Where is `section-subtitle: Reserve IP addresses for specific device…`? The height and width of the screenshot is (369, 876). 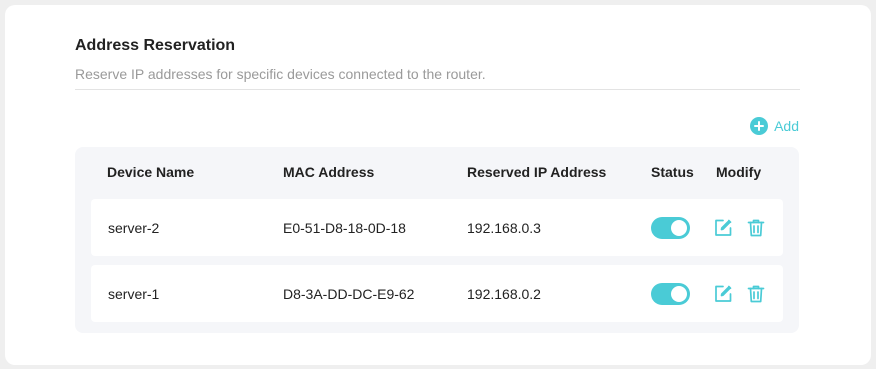 section-subtitle: Reserve IP addresses for specific device… is located at coordinates (280, 74).